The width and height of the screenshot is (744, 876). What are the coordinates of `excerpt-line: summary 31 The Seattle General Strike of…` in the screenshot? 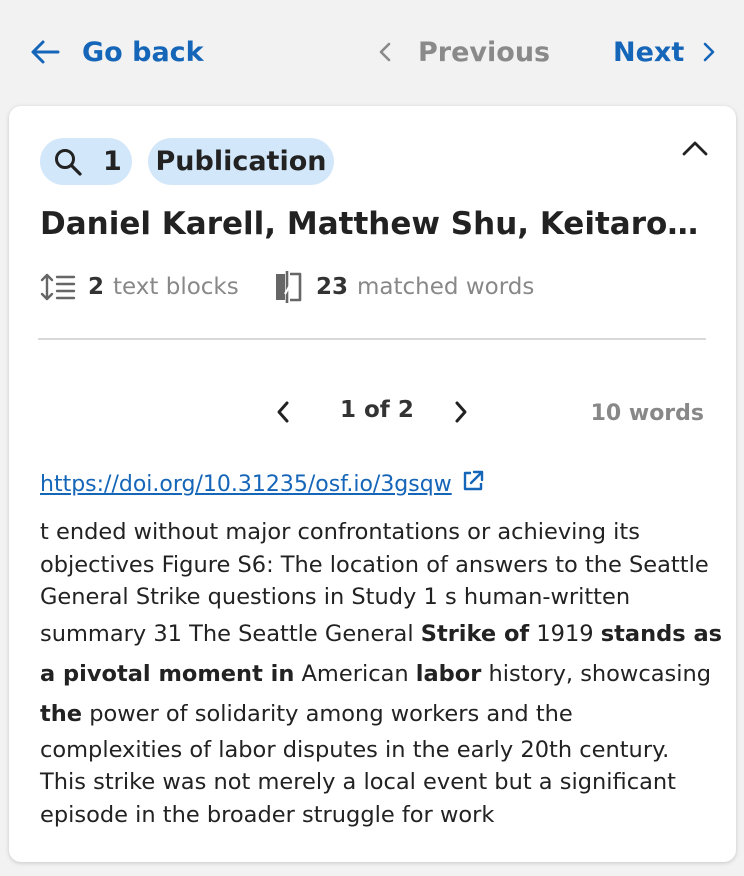 It's located at (381, 634).